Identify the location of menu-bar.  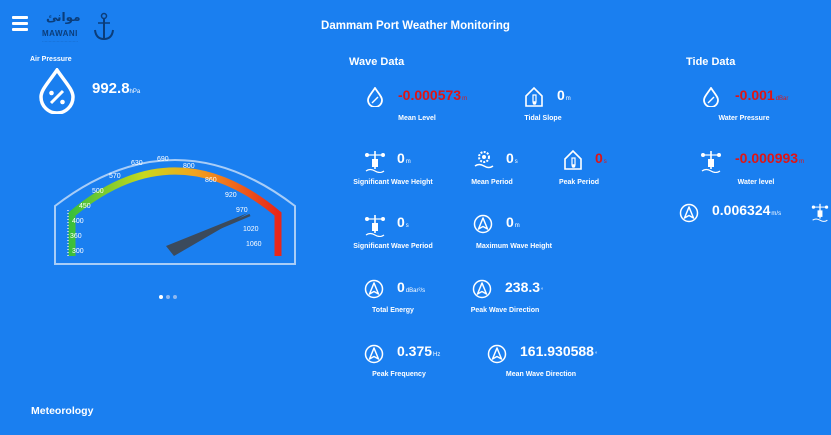
(20, 17).